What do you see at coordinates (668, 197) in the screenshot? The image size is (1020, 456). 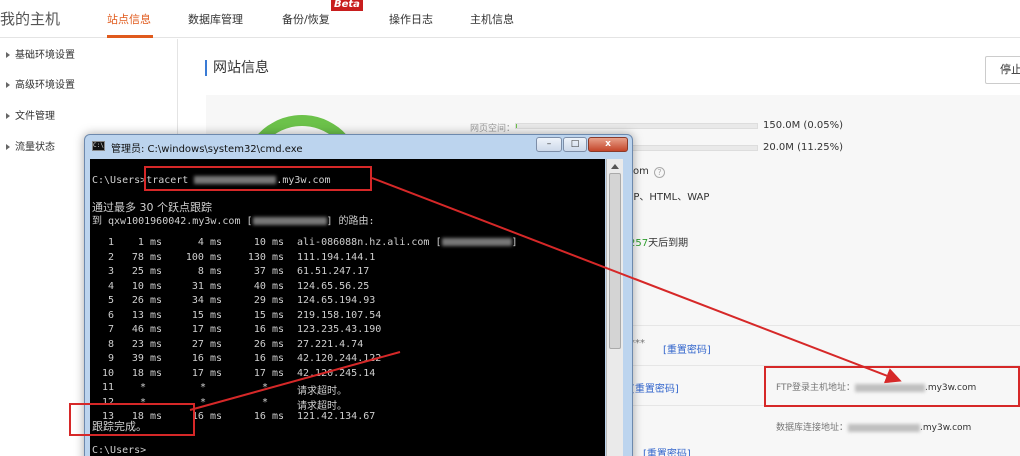 I see `language-support: SP、HTML、WAP` at bounding box center [668, 197].